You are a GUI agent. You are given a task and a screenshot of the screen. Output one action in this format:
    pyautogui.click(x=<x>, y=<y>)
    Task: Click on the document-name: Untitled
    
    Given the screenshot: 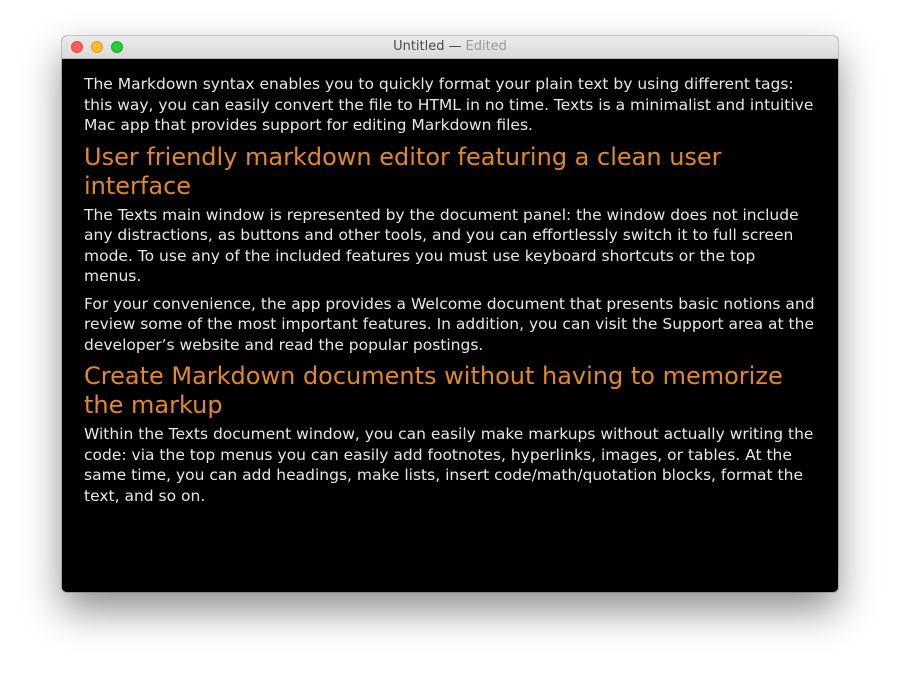 What is the action you would take?
    pyautogui.click(x=419, y=46)
    